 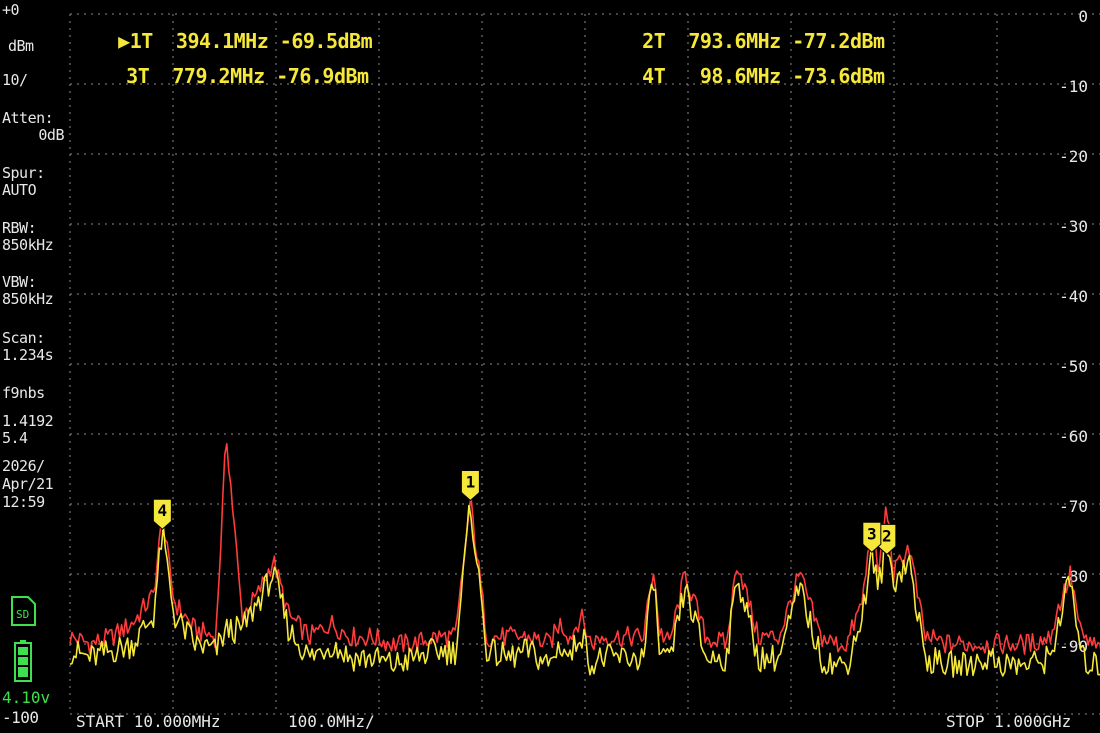 I want to click on span-per-division: 100.0MHz/, so click(x=331, y=721).